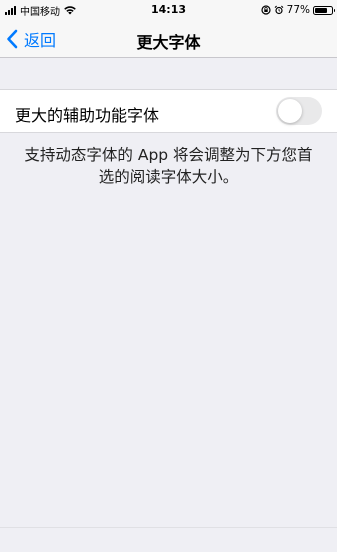  What do you see at coordinates (266, 10) in the screenshot?
I see `rotation-lock-icon` at bounding box center [266, 10].